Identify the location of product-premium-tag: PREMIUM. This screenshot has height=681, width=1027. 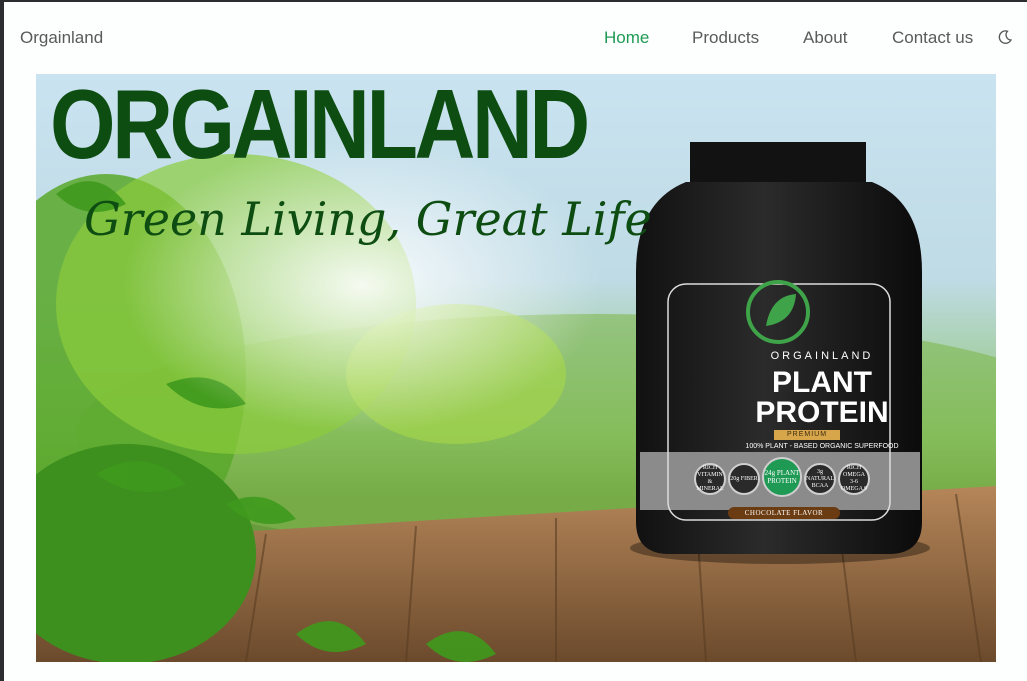
(807, 435).